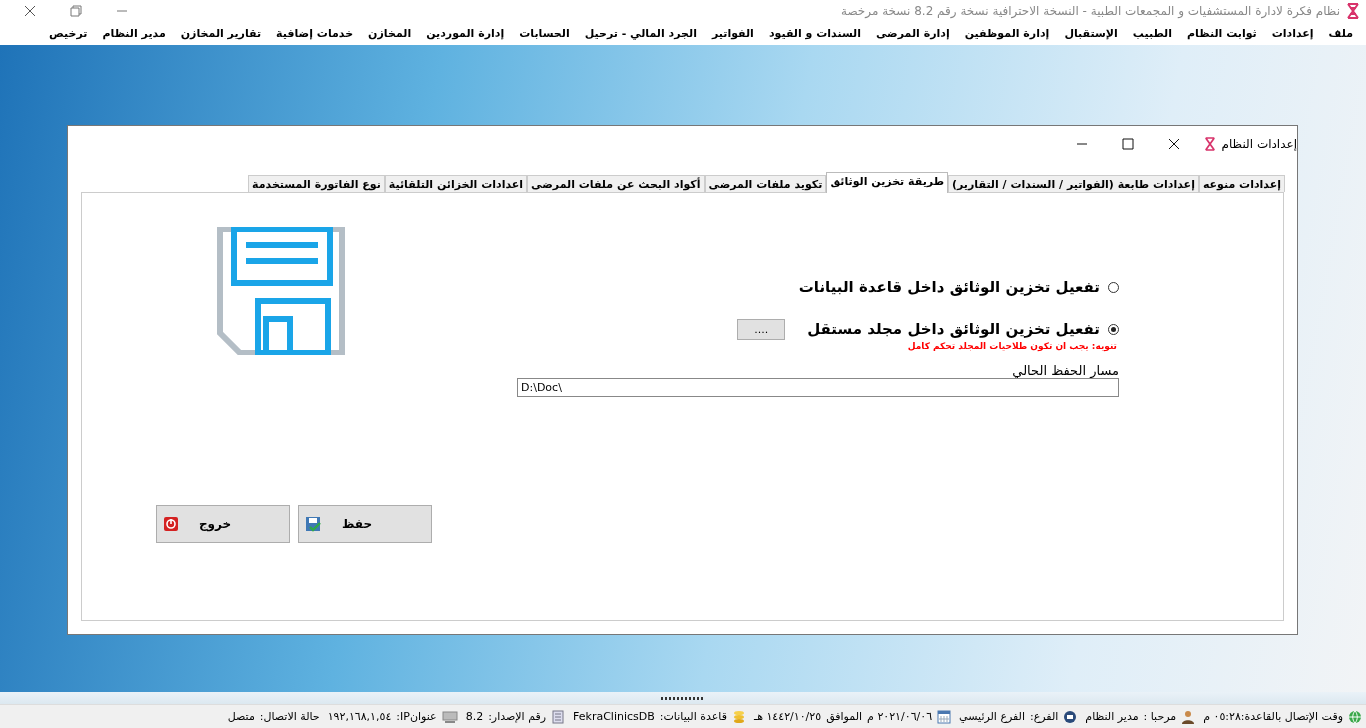  Describe the element at coordinates (1127, 144) in the screenshot. I see `maximize-icon` at that location.